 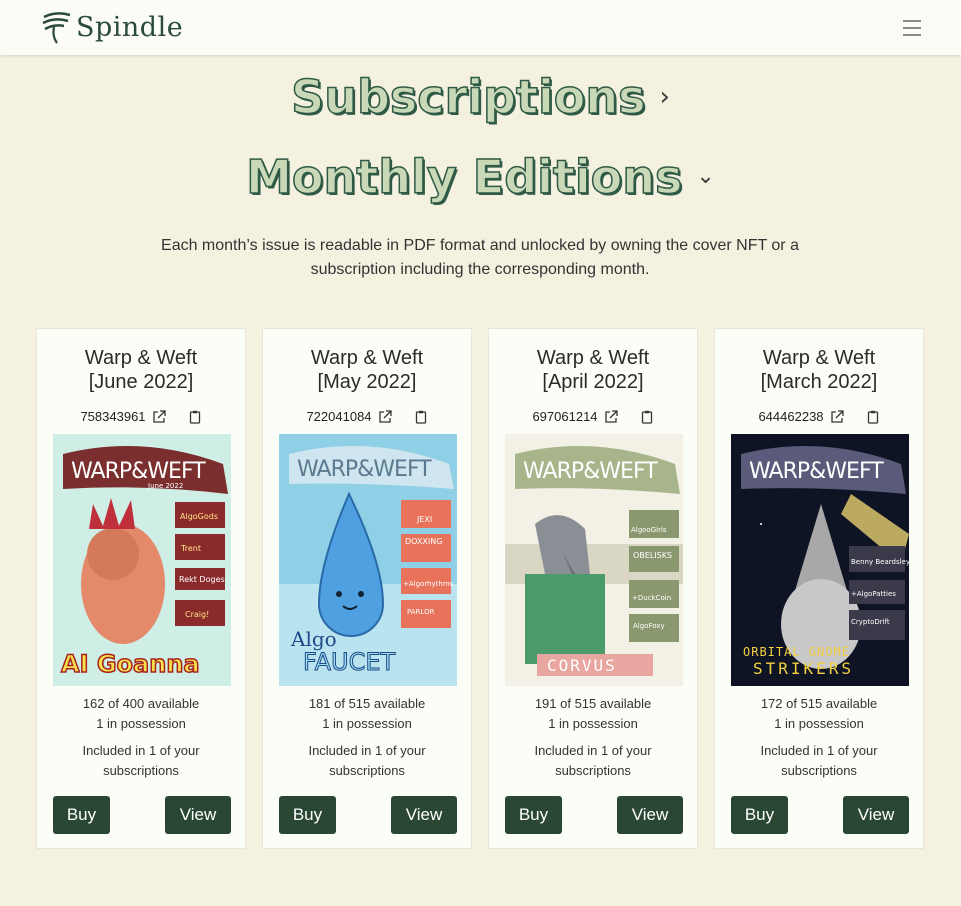 I want to click on asset-id-row: 758343961, so click(x=141, y=416).